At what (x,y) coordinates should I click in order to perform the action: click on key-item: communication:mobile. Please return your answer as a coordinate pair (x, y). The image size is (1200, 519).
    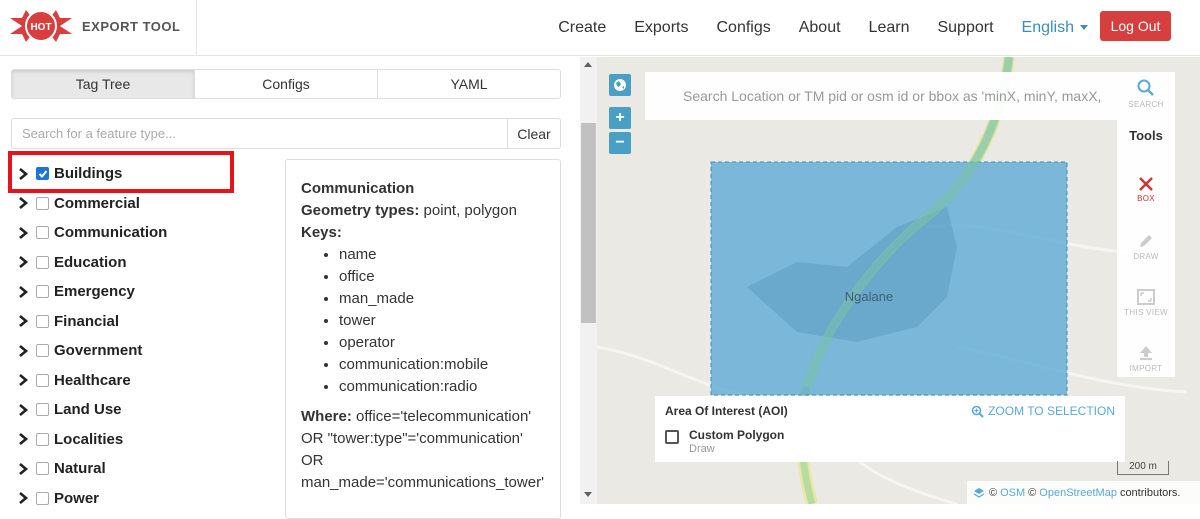
    Looking at the image, I should click on (449, 365).